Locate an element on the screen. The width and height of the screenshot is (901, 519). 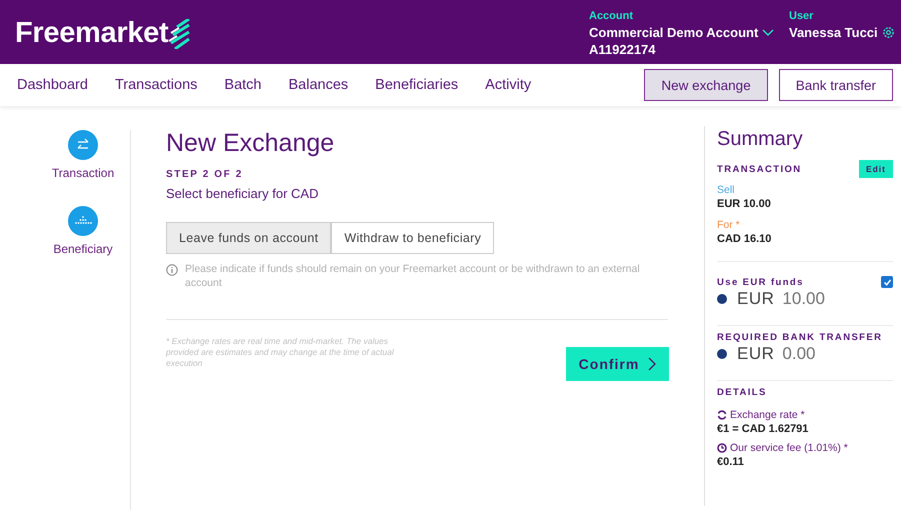
logo-text: Freemarket is located at coordinates (91, 33).